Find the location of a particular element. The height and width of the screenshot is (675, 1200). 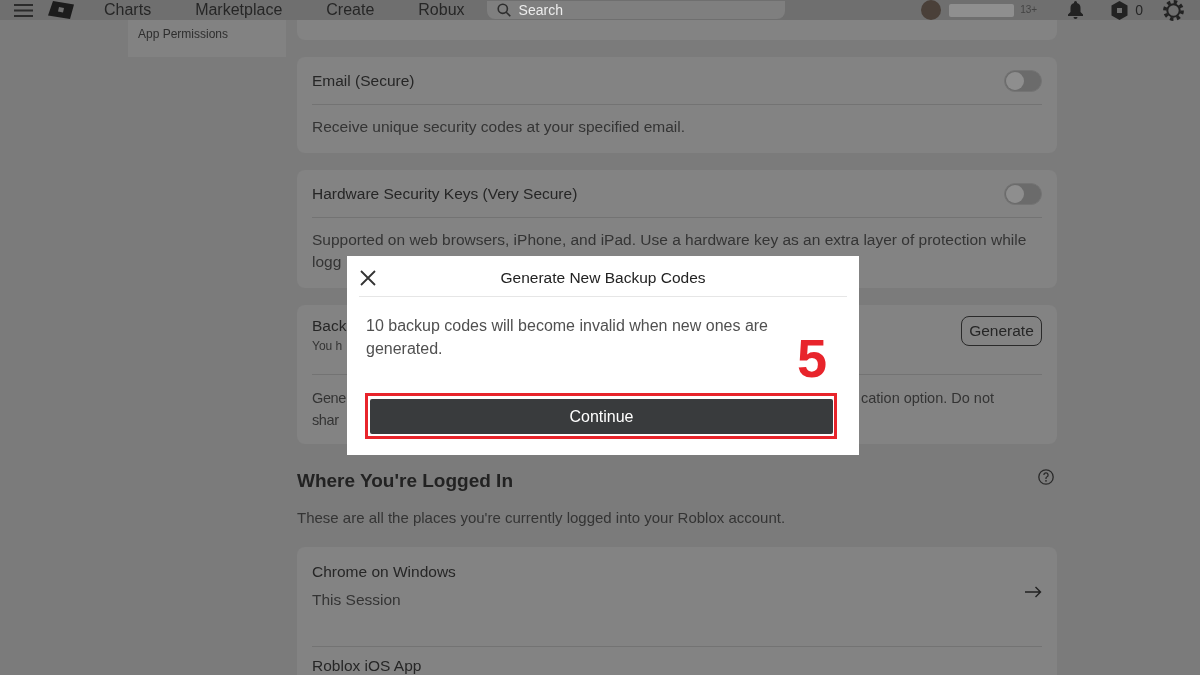

nav-link: Create is located at coordinates (350, 10).